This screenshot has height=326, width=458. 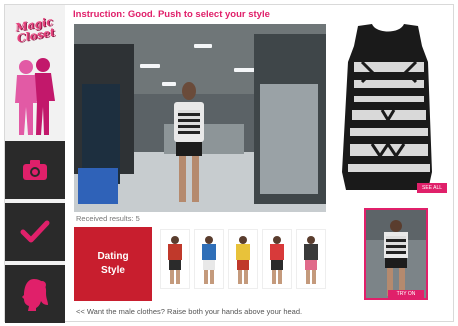 What do you see at coordinates (432, 188) in the screenshot?
I see `garment-tag: SEE ALL` at bounding box center [432, 188].